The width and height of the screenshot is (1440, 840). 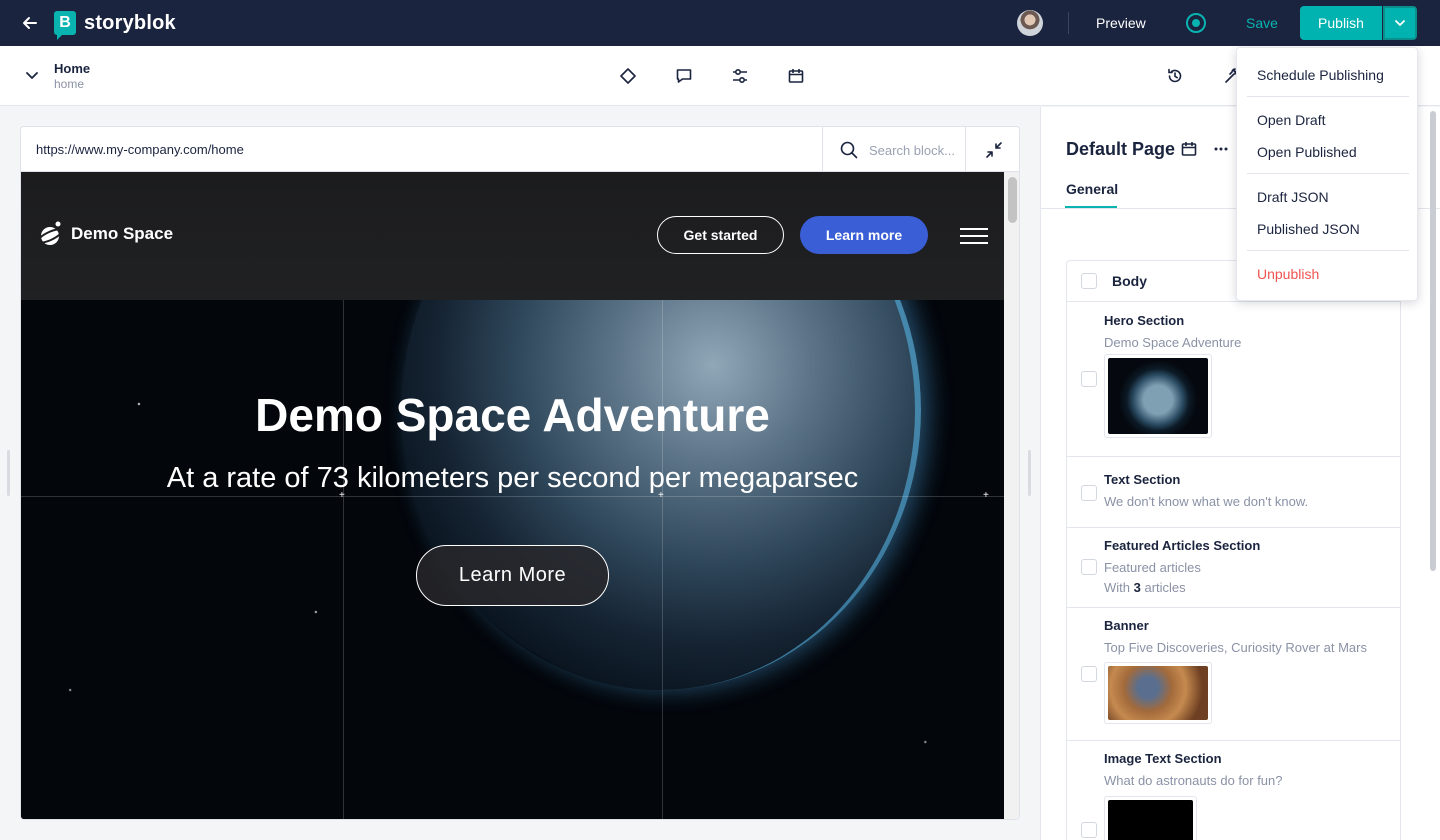 I want to click on topbar-divider, so click(x=1068, y=23).